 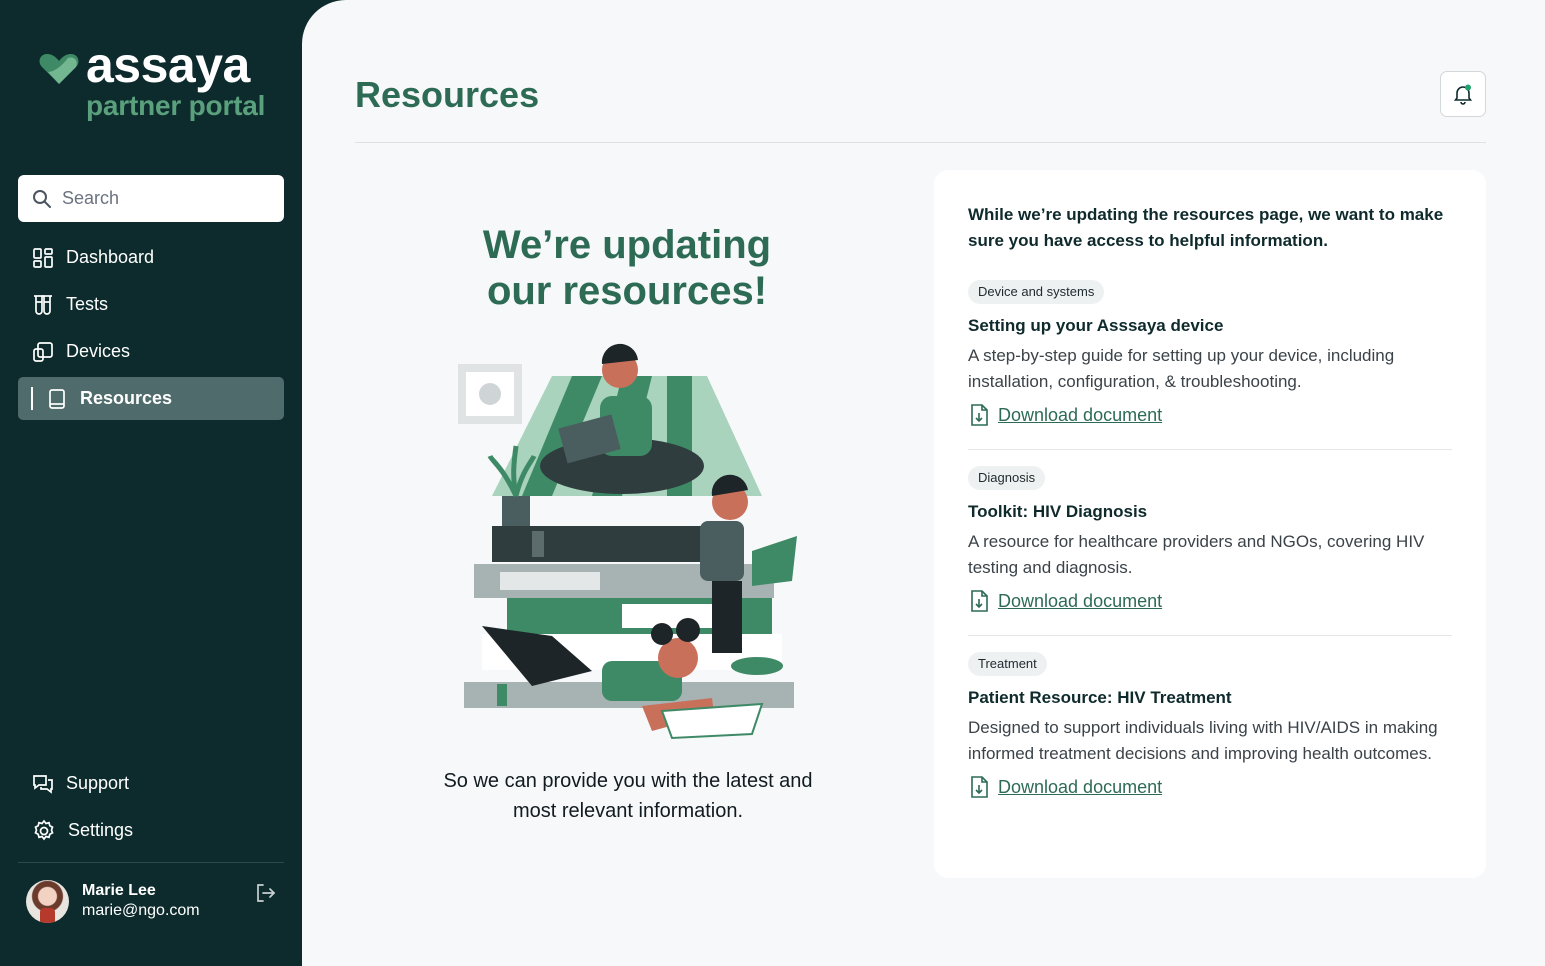 What do you see at coordinates (1100, 697) in the screenshot?
I see `resource-title: Patient Resource: HIV Treatment` at bounding box center [1100, 697].